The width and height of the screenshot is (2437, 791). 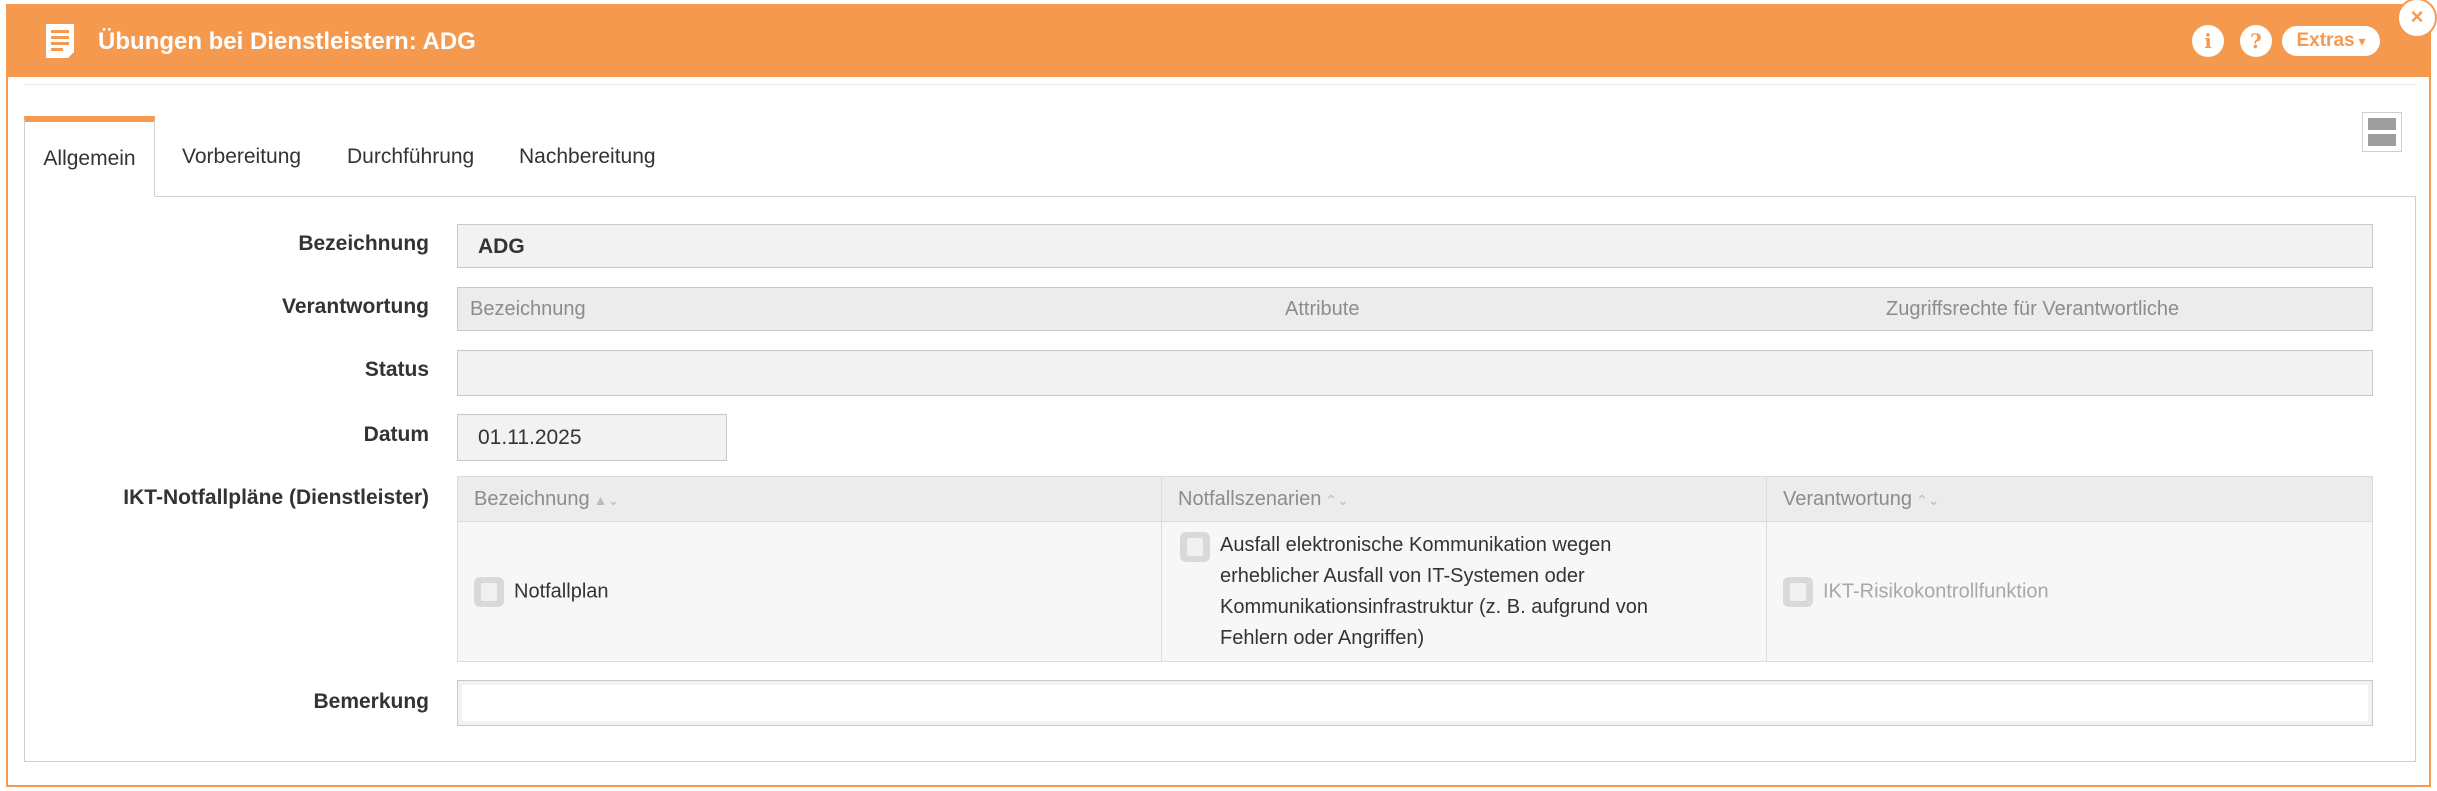 What do you see at coordinates (396, 369) in the screenshot?
I see `status-label: Status` at bounding box center [396, 369].